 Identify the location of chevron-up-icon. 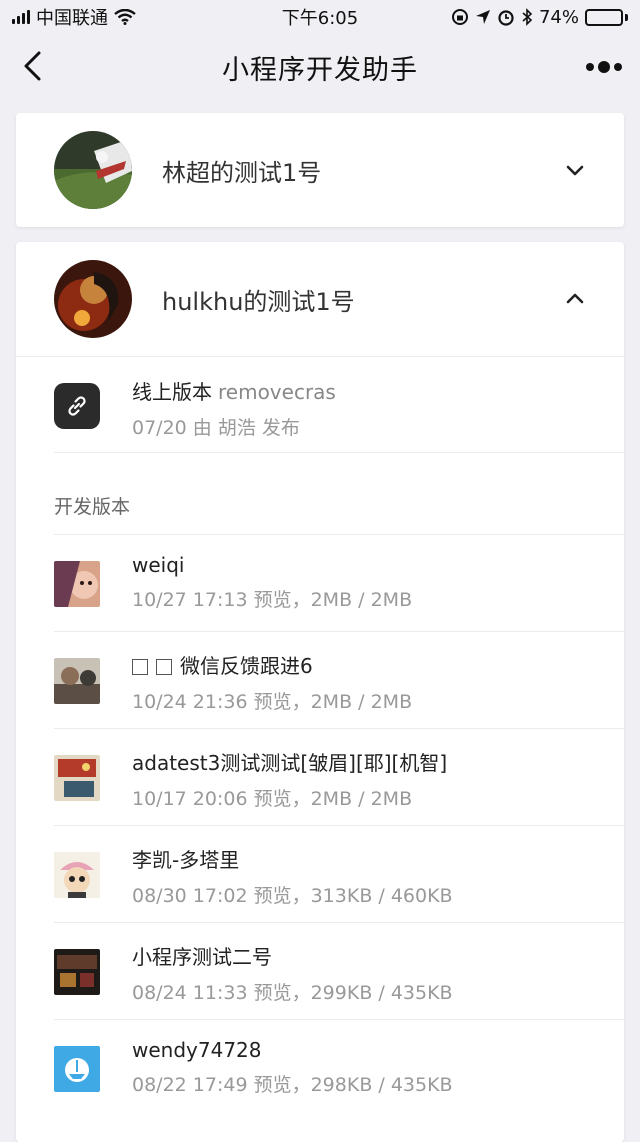
(575, 299).